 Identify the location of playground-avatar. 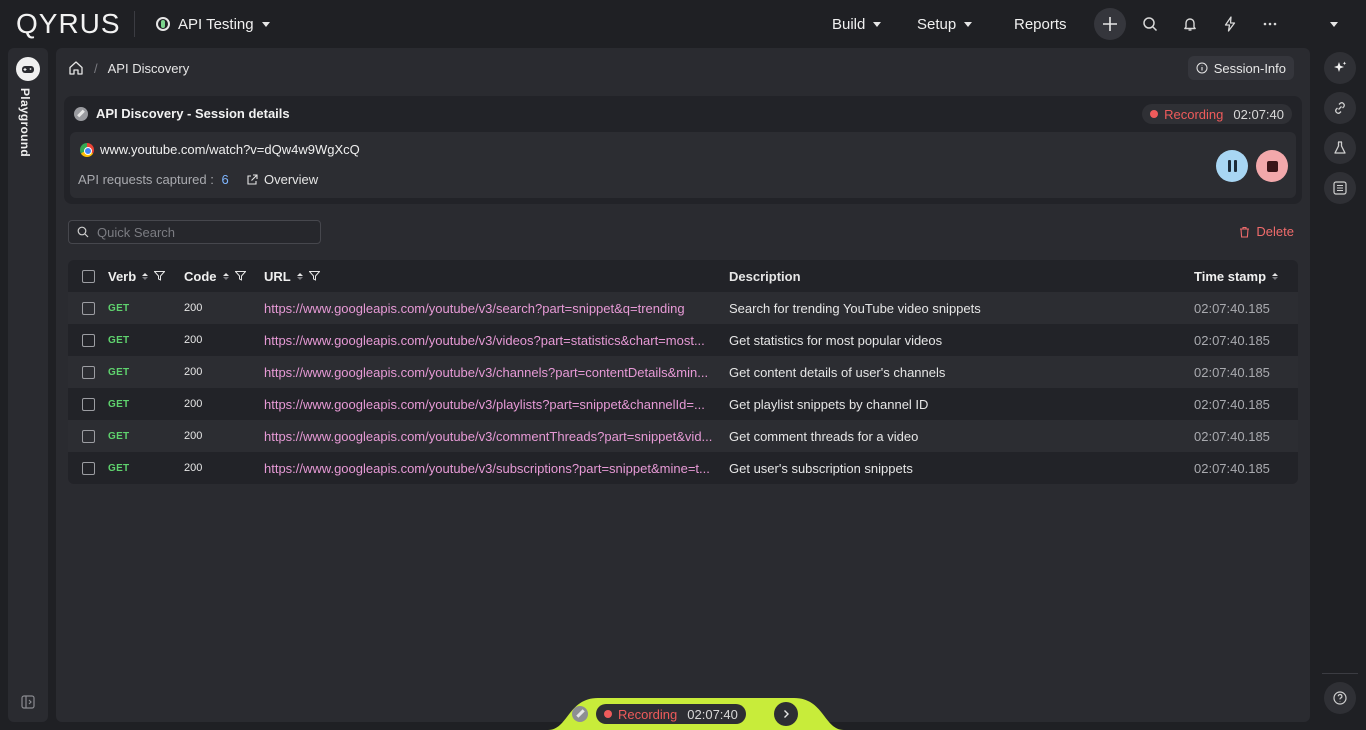
(28, 69).